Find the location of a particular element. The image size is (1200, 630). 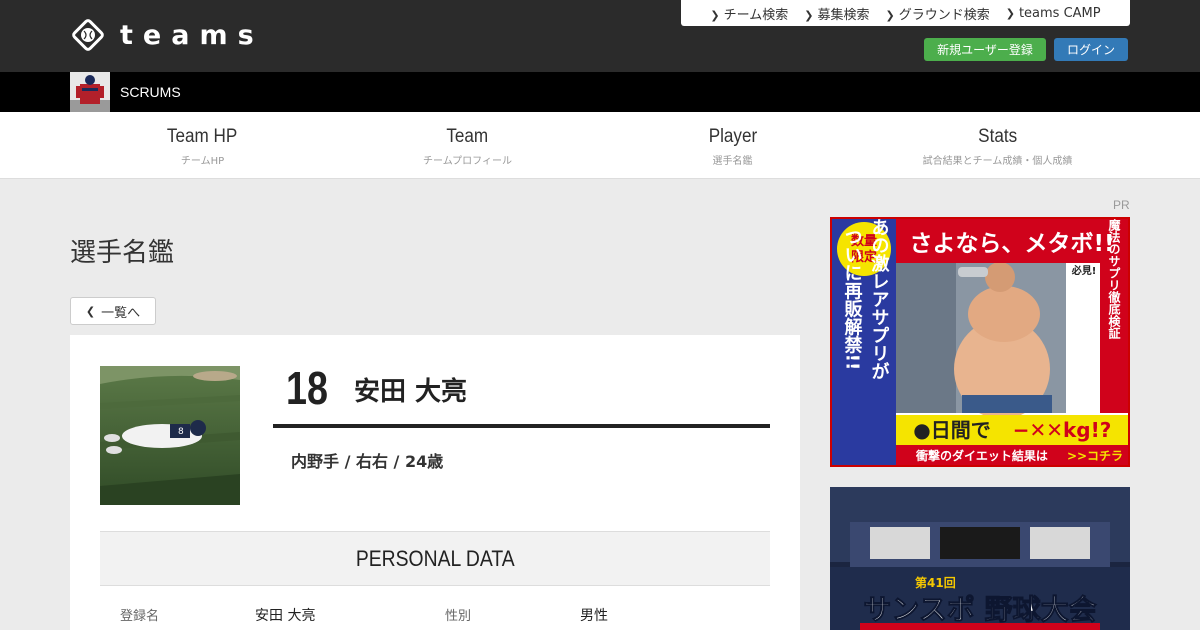

svg-text: 必見! is located at coordinates (1084, 270).